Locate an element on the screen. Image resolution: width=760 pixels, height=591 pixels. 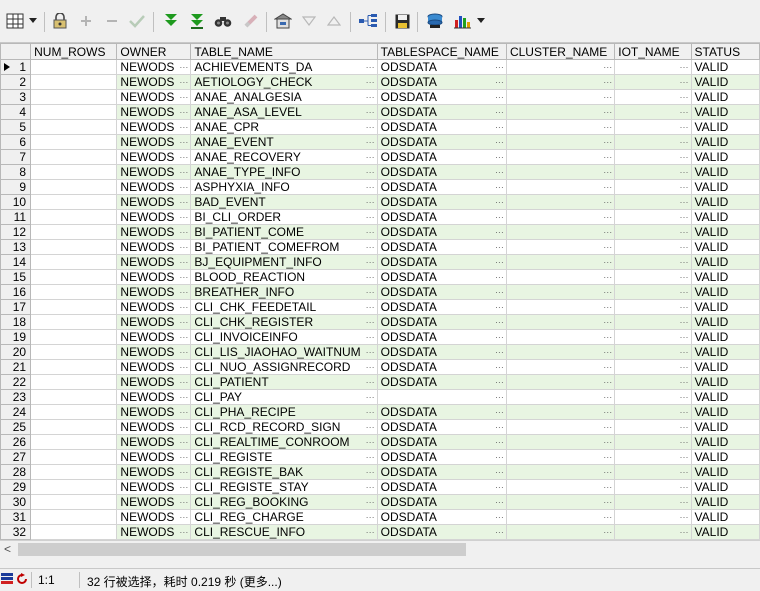
row-number: 20 is located at coordinates (16, 352).